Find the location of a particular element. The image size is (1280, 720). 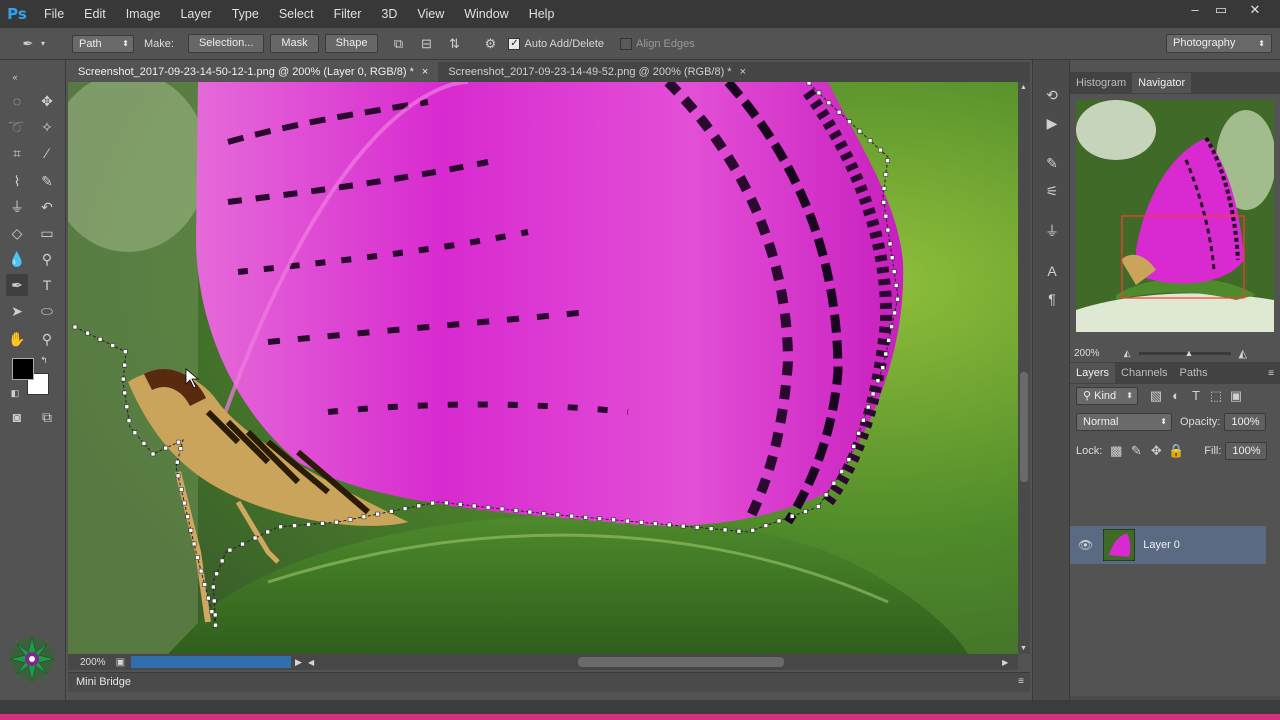

path-selection-tool-icon: ➤ is located at coordinates (17, 311).